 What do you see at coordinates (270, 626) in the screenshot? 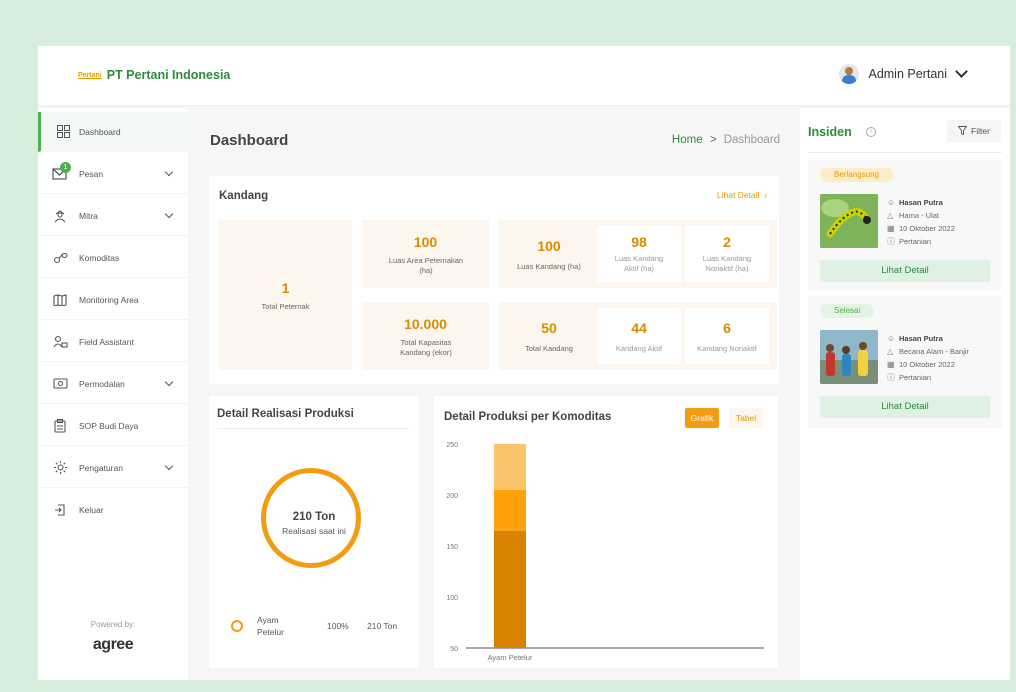
I see `legend-name: Ayam Petelur` at bounding box center [270, 626].